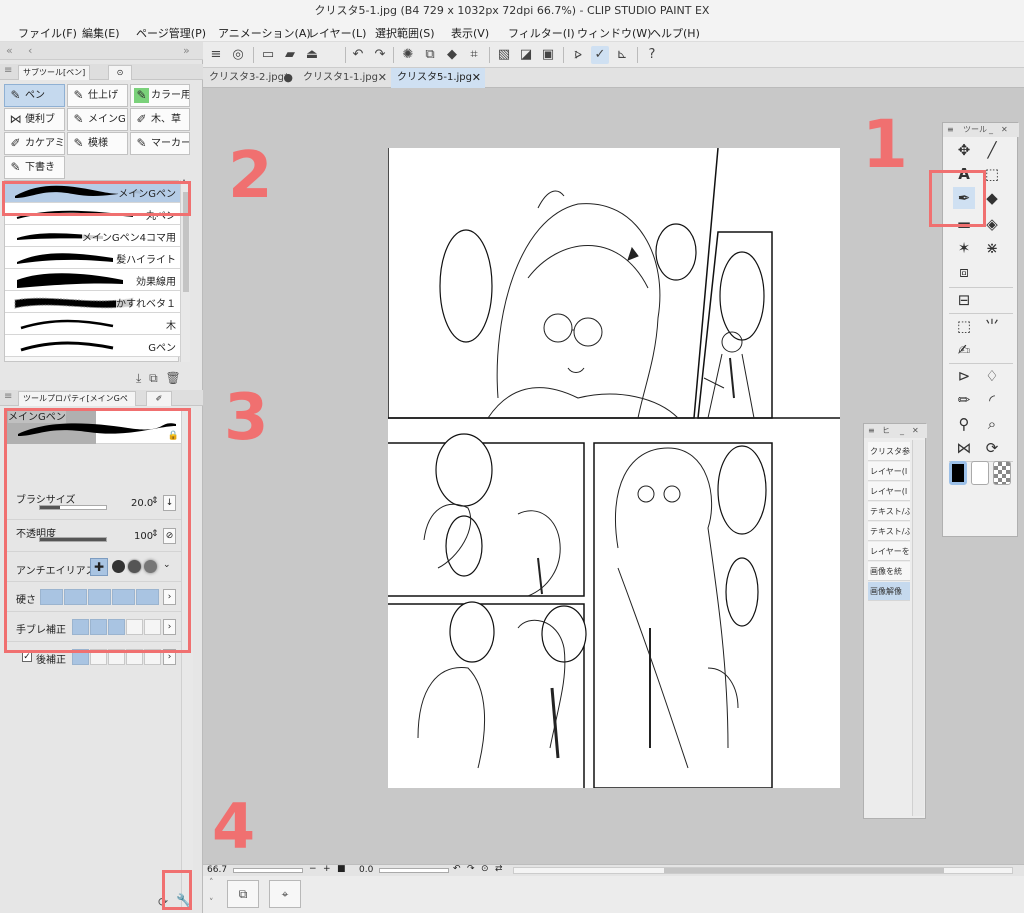  Describe the element at coordinates (92, 346) in the screenshot. I see `brush-item-g-pen: Gペン` at that location.